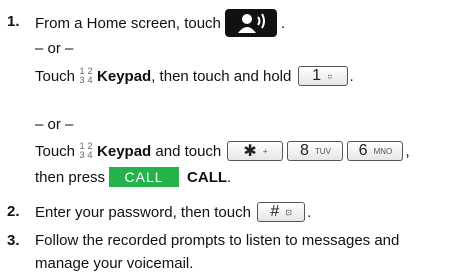  I want to click on alt-2-line-2: then press CALL CALL ., so click(133, 177).